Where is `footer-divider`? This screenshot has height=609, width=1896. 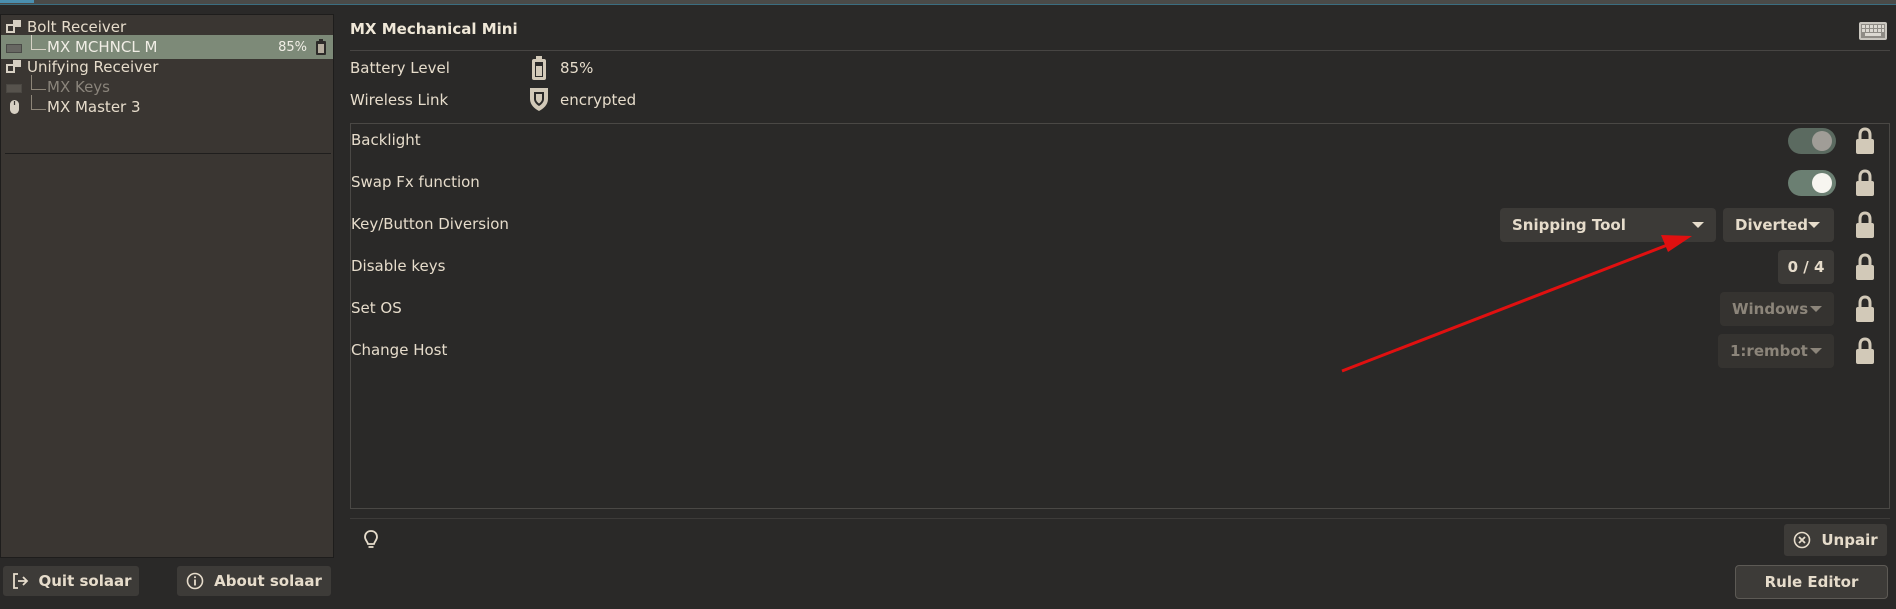
footer-divider is located at coordinates (1120, 518).